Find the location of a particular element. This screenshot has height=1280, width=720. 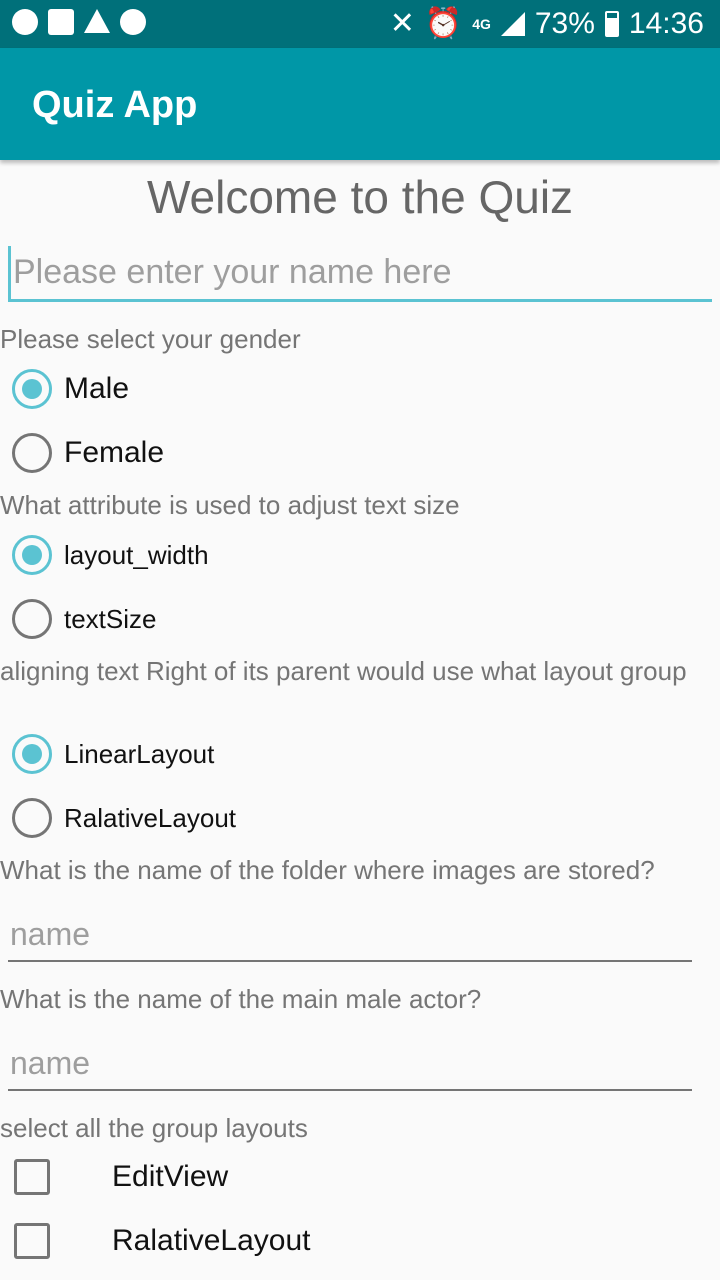

q5-option-ralativelayout: RalativeLayout is located at coordinates (162, 1241).